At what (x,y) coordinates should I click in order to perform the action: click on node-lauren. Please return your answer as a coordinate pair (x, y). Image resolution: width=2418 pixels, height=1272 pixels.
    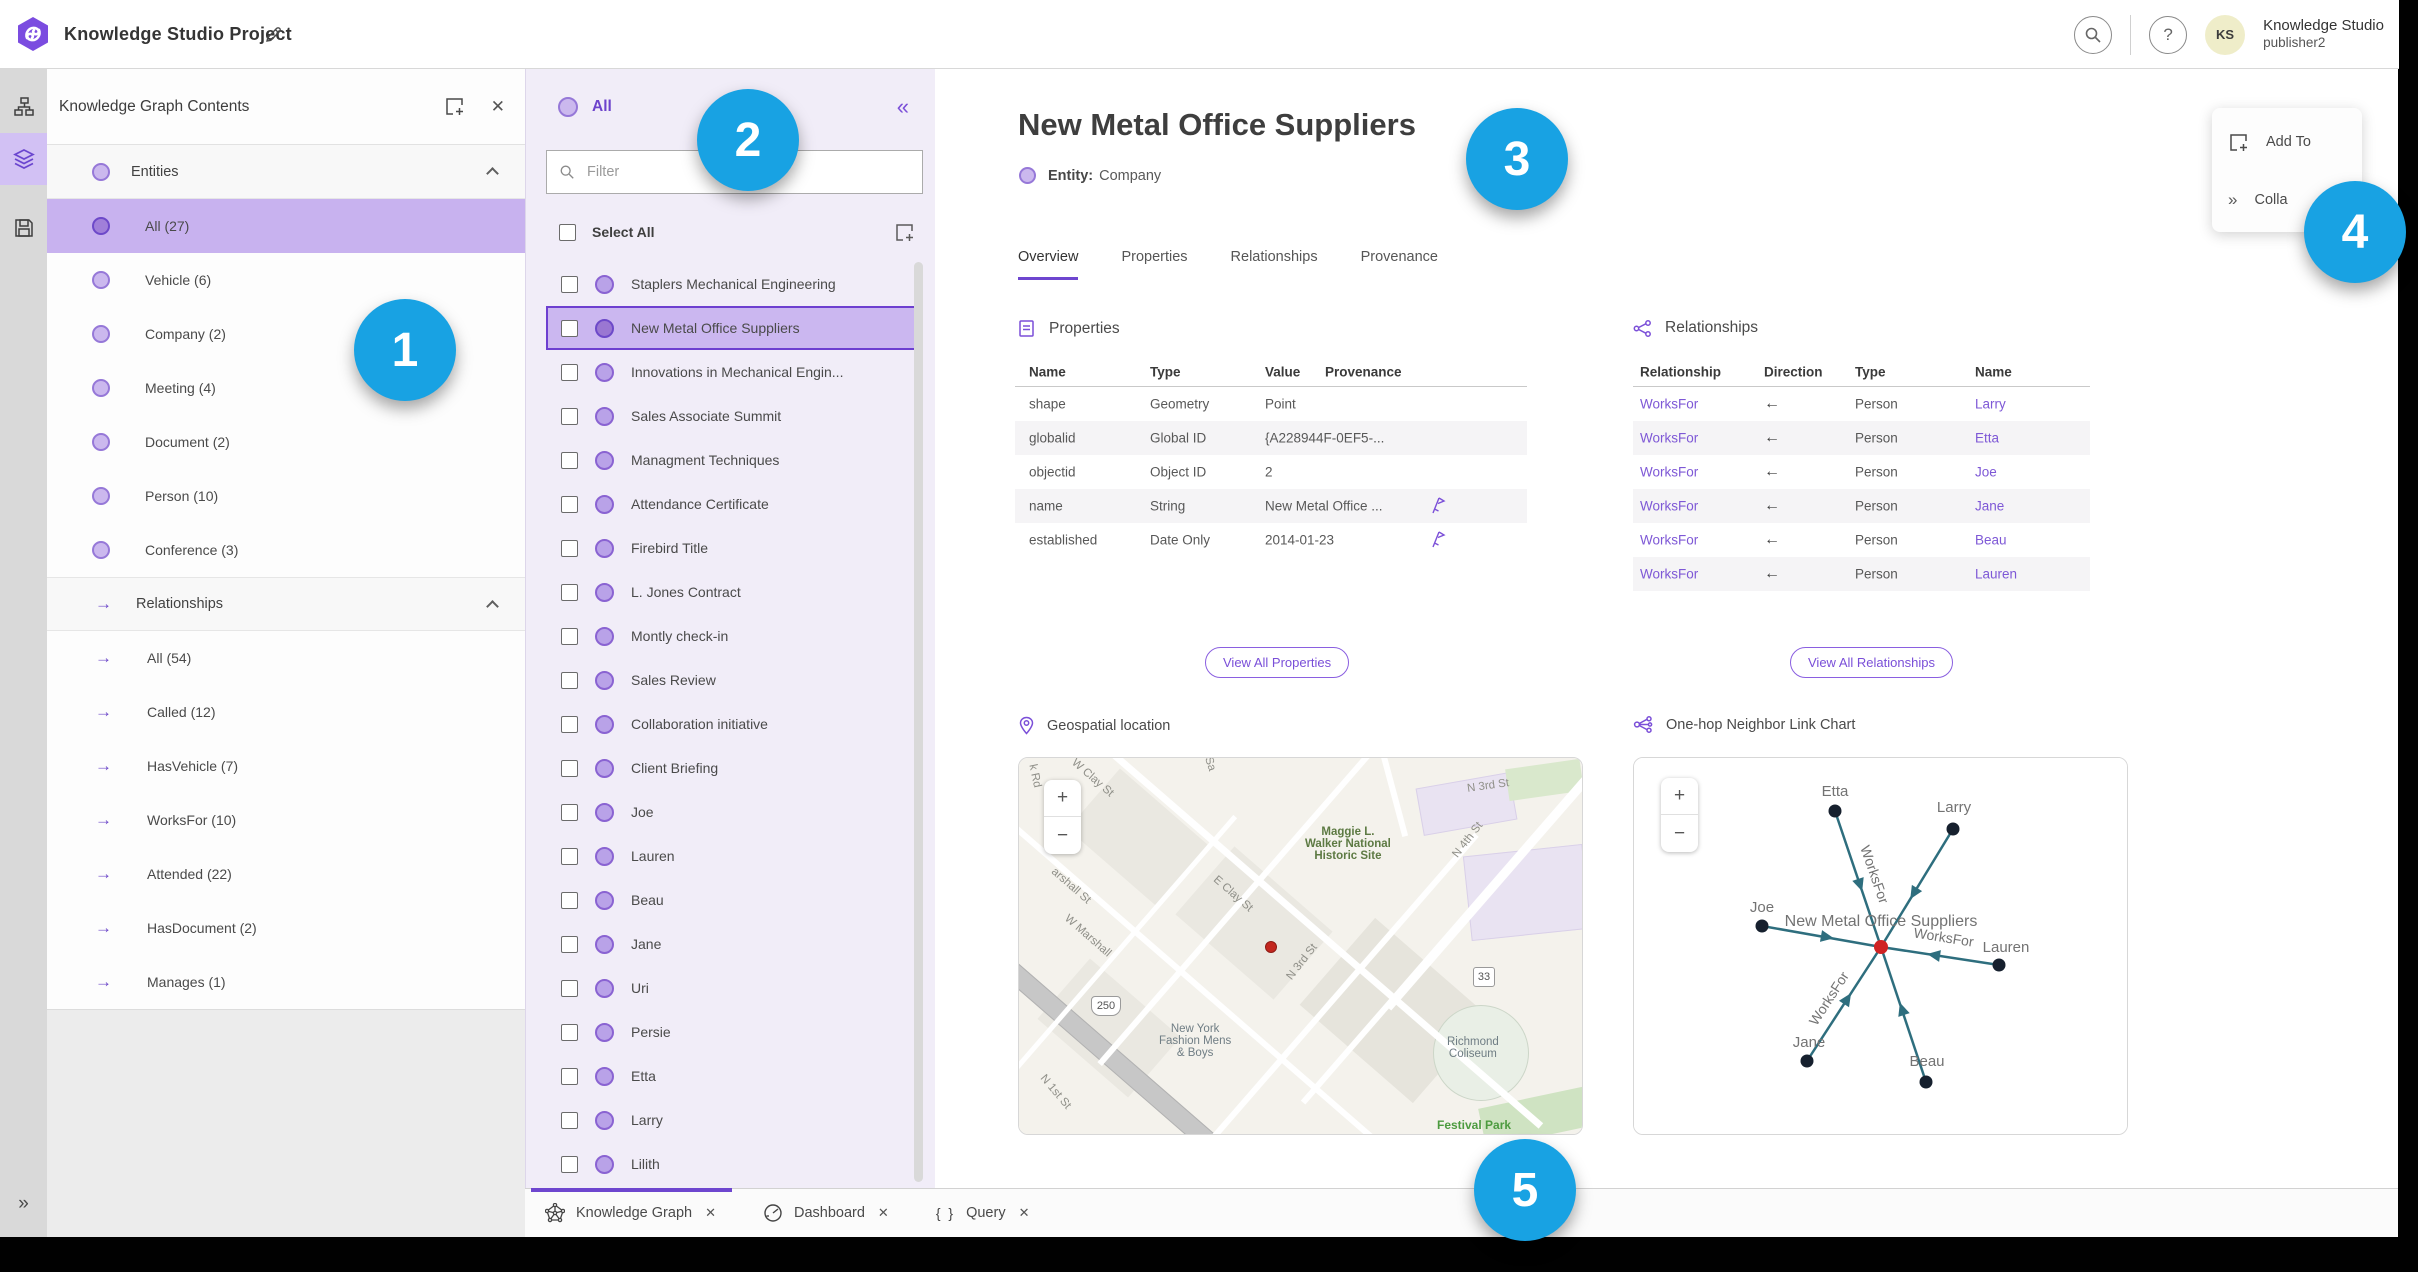
    Looking at the image, I should click on (1999, 965).